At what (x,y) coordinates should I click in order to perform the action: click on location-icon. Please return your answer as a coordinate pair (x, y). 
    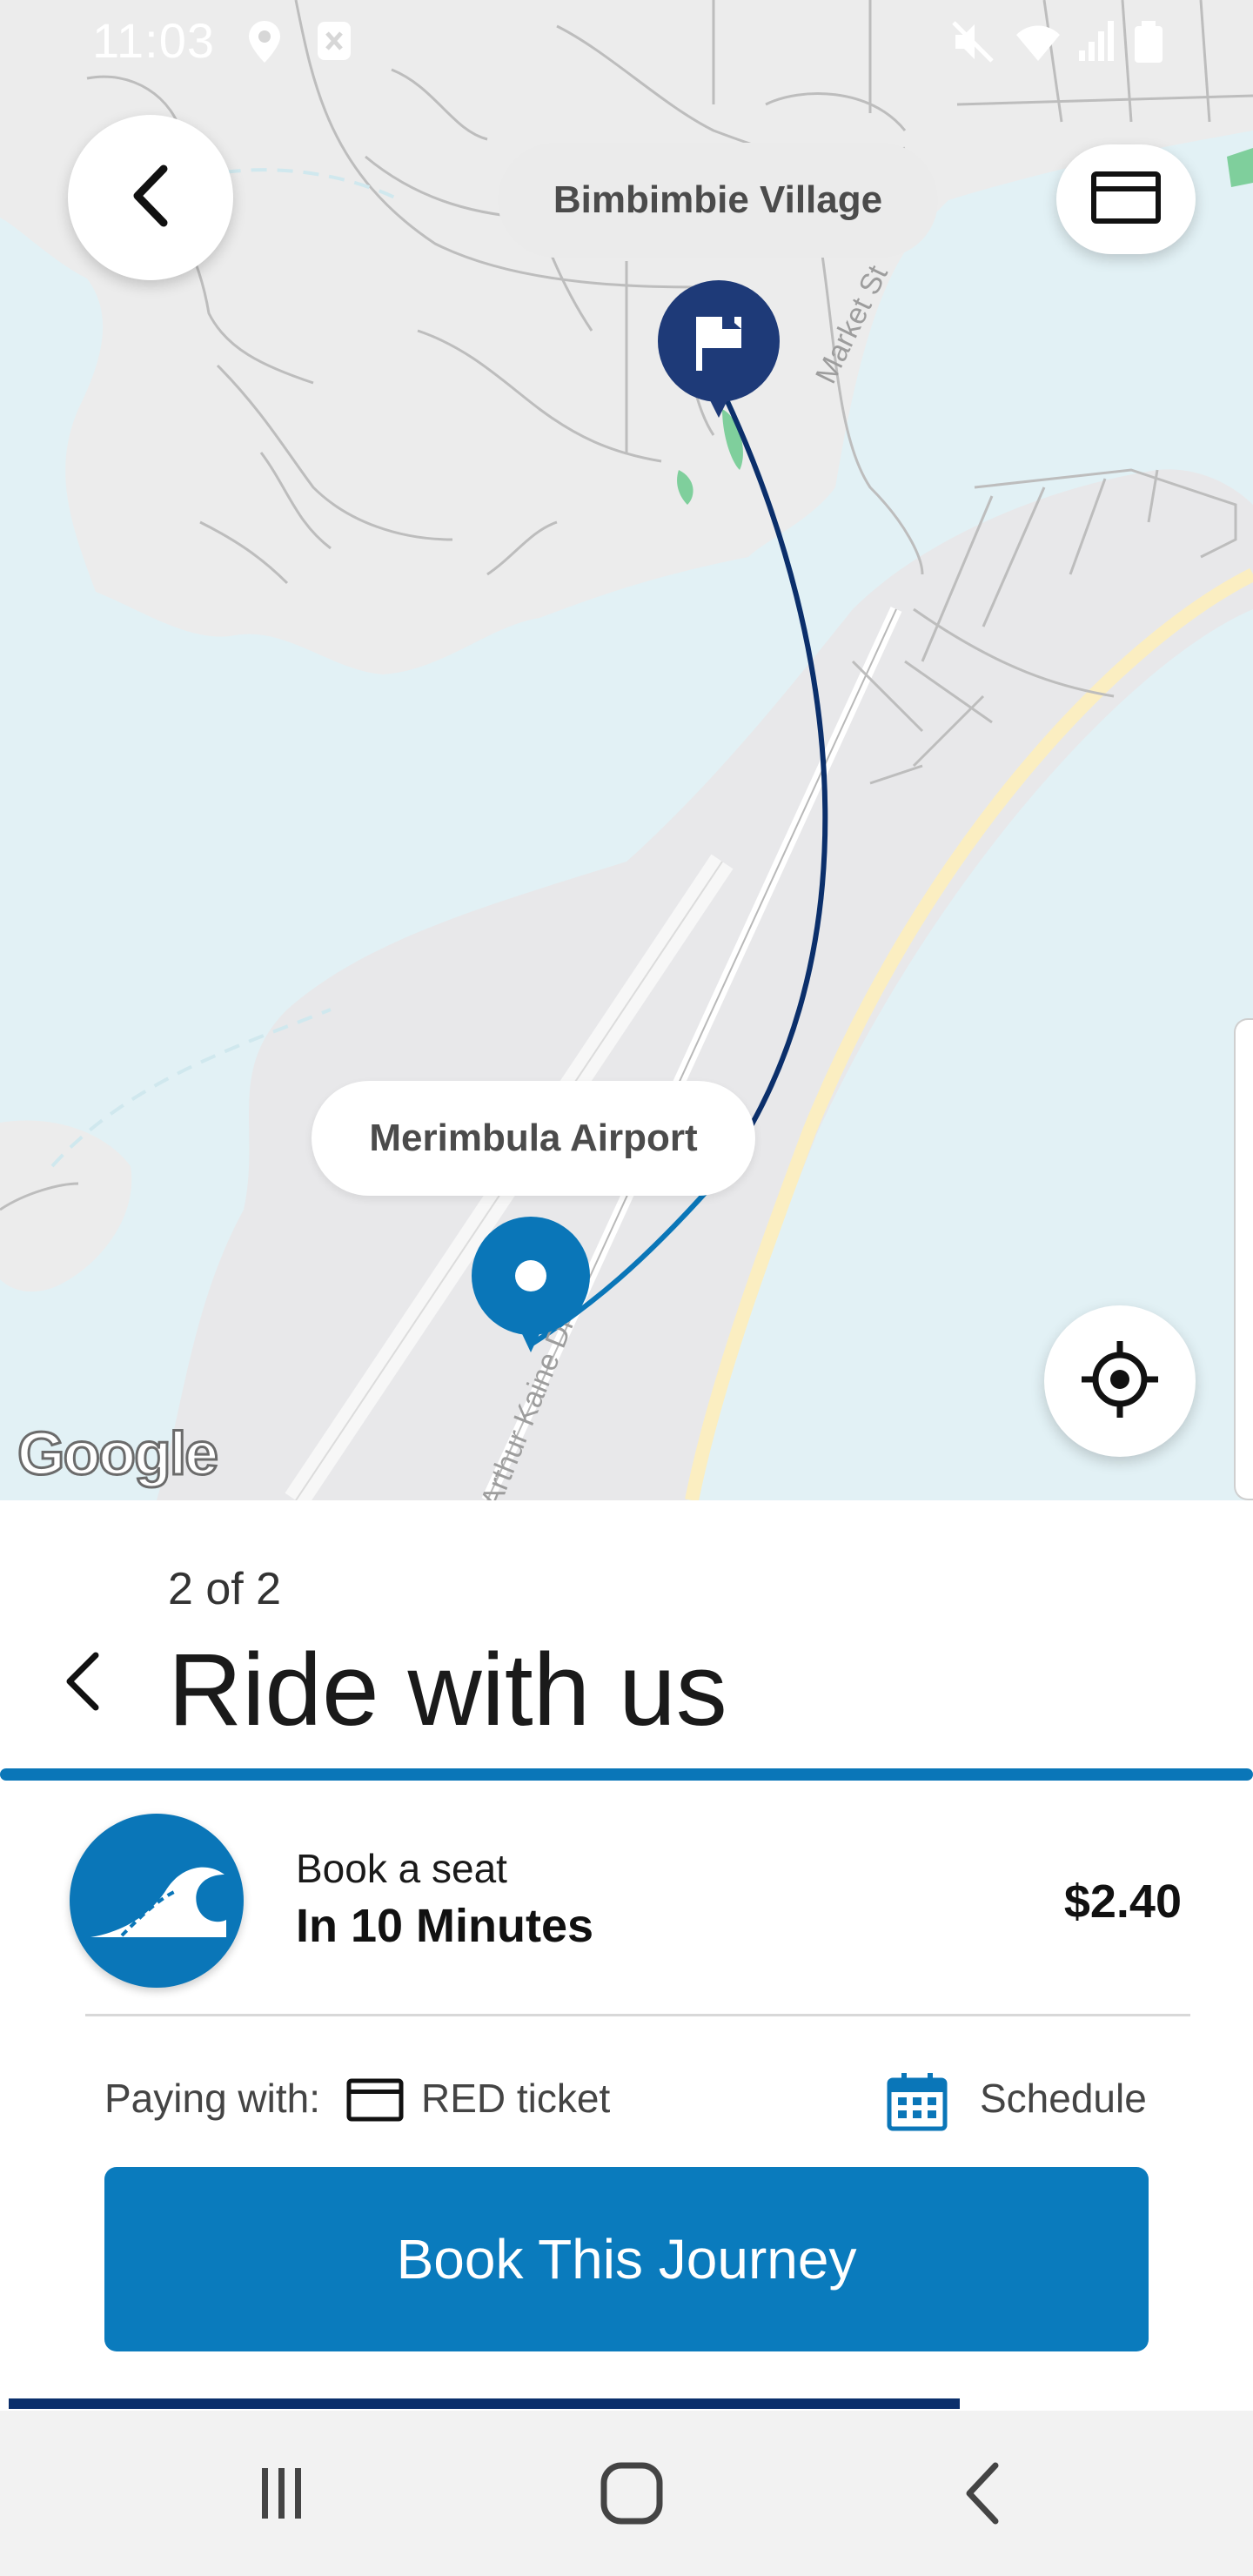
    Looking at the image, I should click on (264, 44).